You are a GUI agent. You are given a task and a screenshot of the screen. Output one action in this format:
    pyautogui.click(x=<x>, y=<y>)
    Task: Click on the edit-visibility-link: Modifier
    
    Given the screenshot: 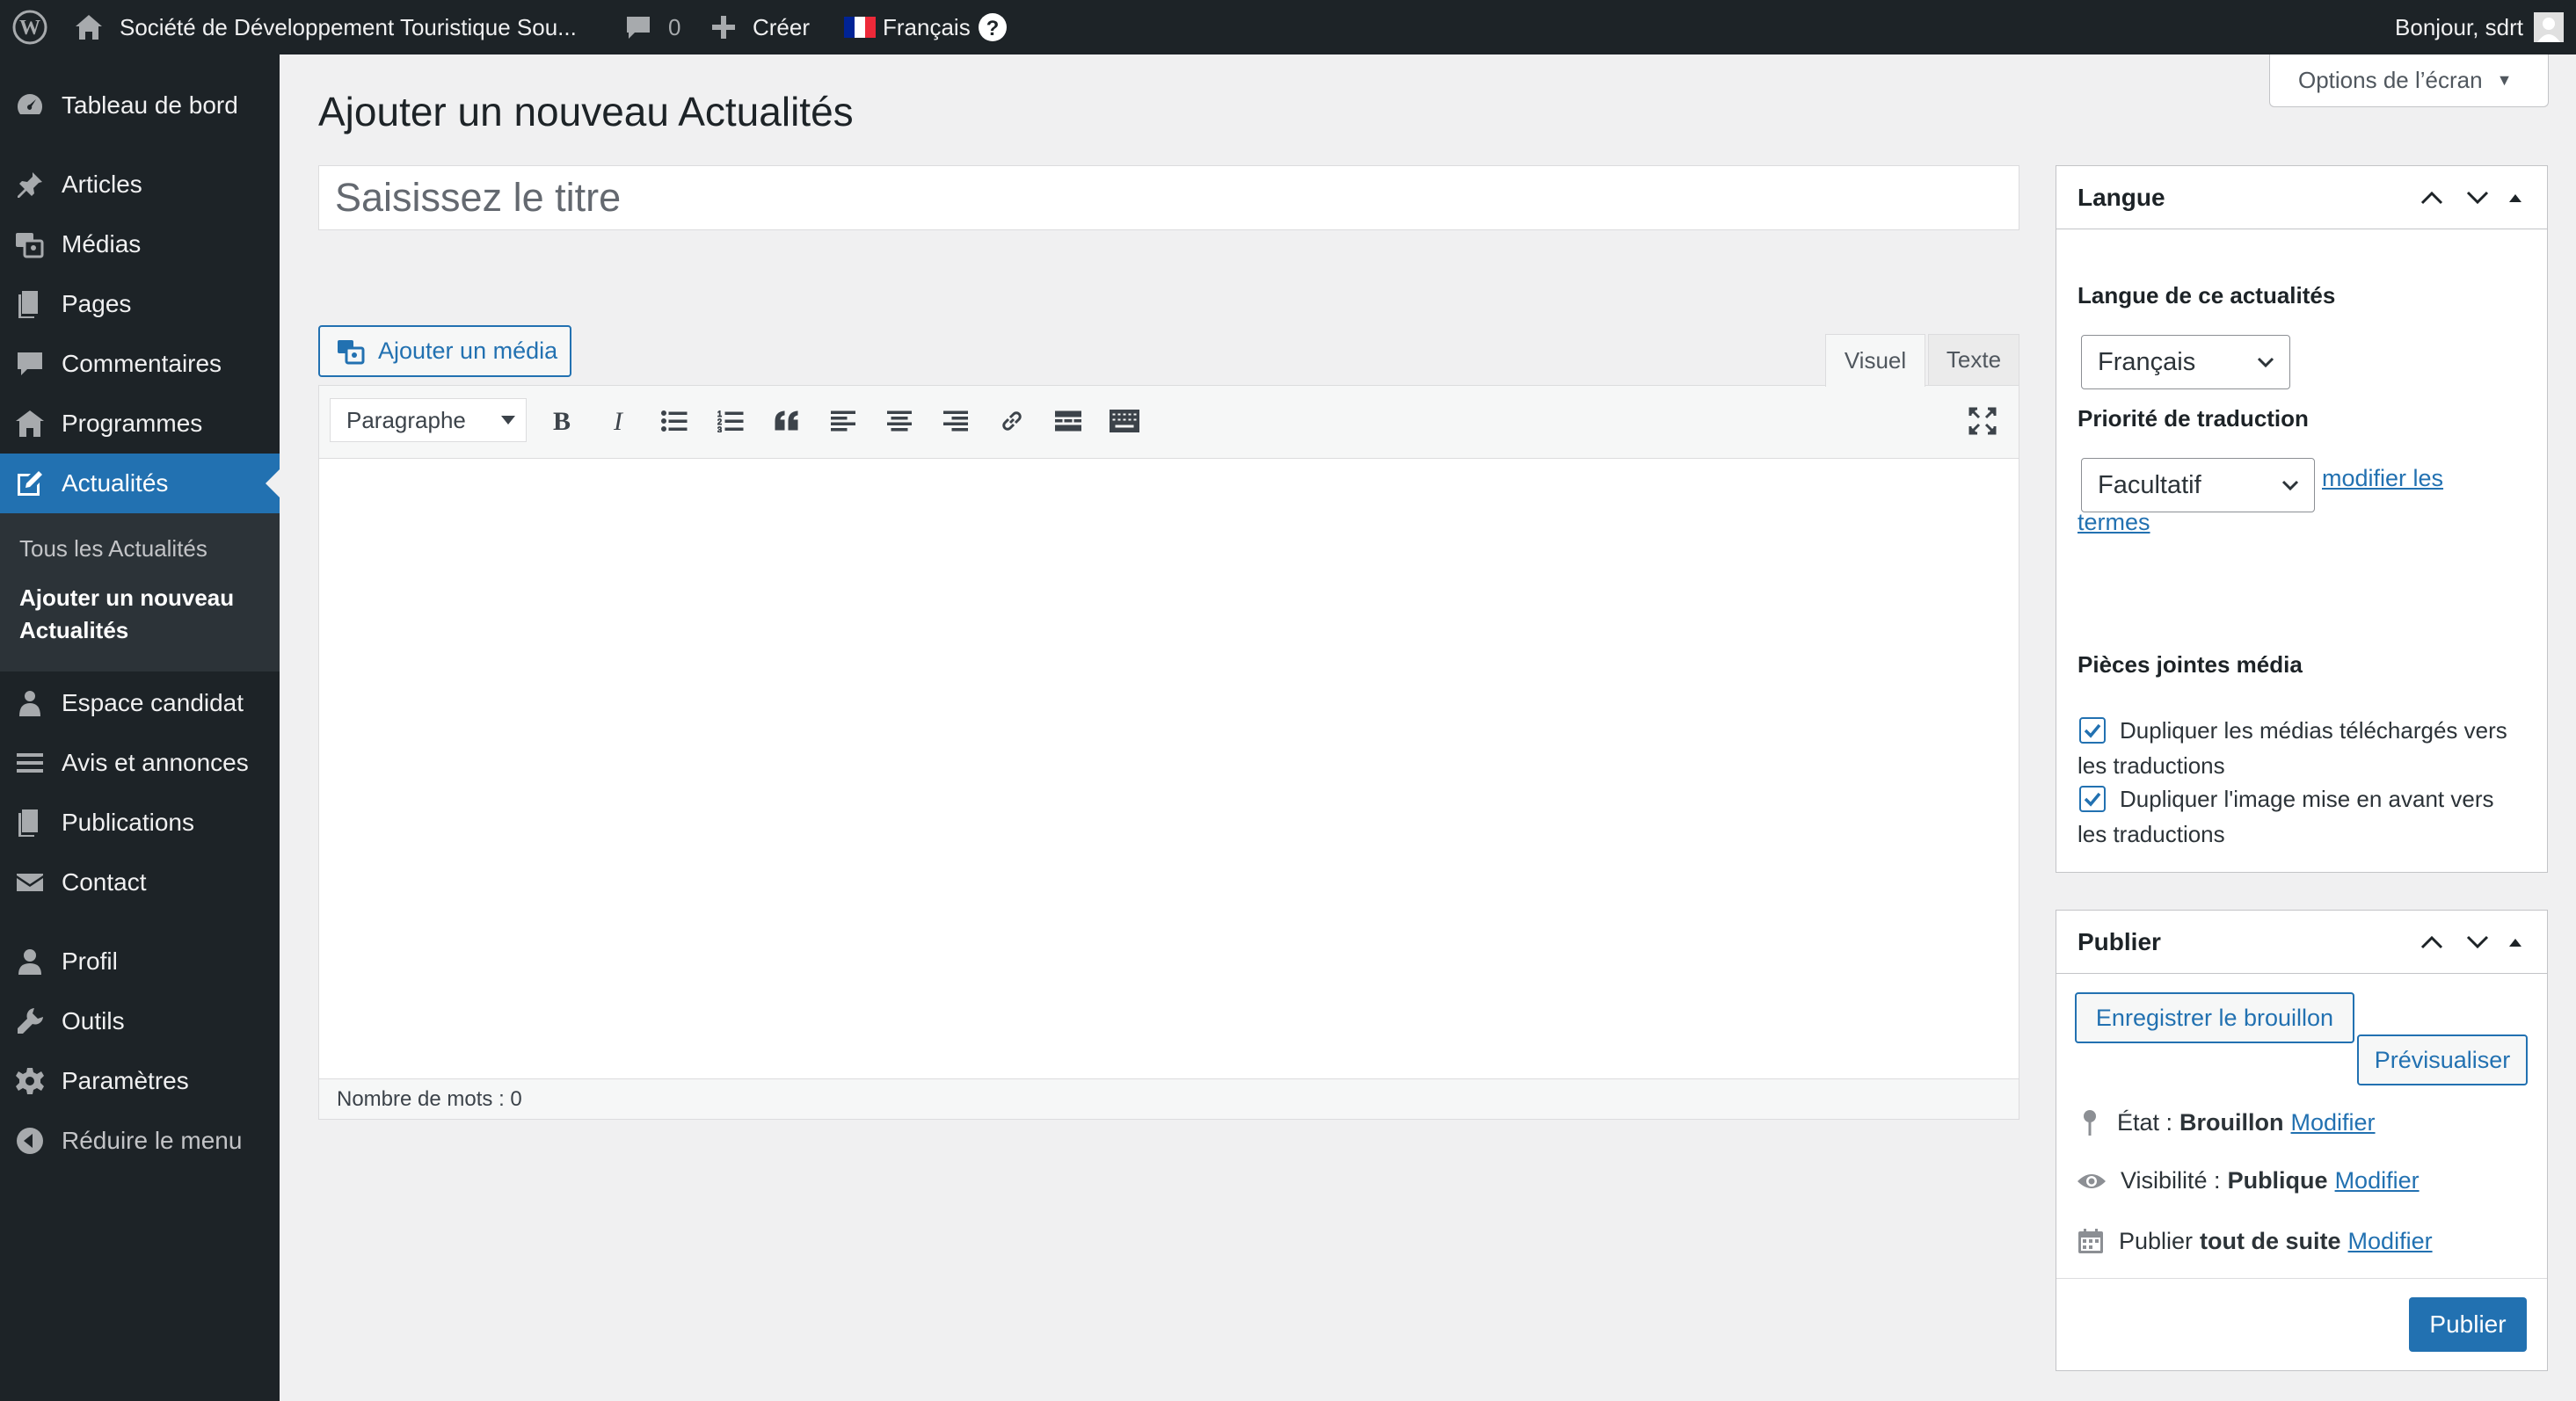 What is the action you would take?
    pyautogui.click(x=2377, y=1181)
    